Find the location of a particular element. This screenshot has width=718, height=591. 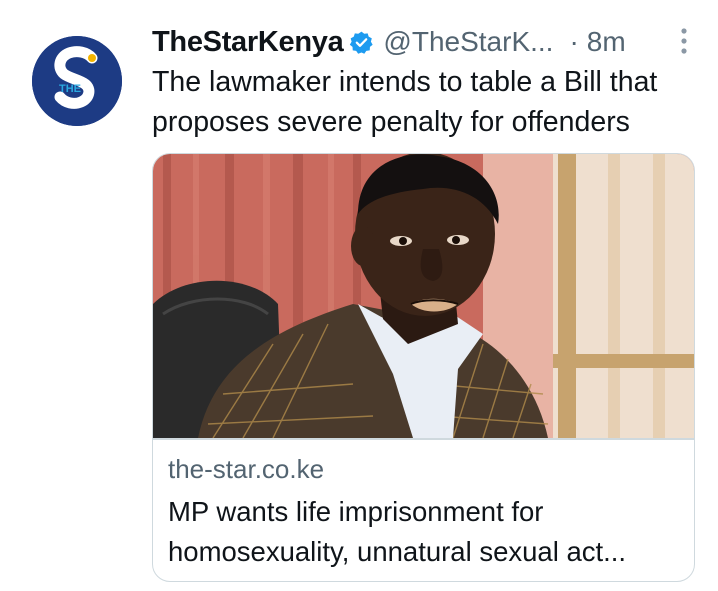

card-domain: the-star.co.ke is located at coordinates (246, 469).